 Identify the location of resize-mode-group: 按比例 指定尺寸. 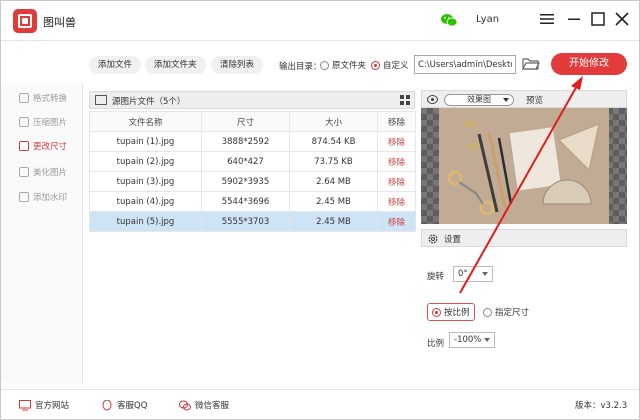
(478, 312).